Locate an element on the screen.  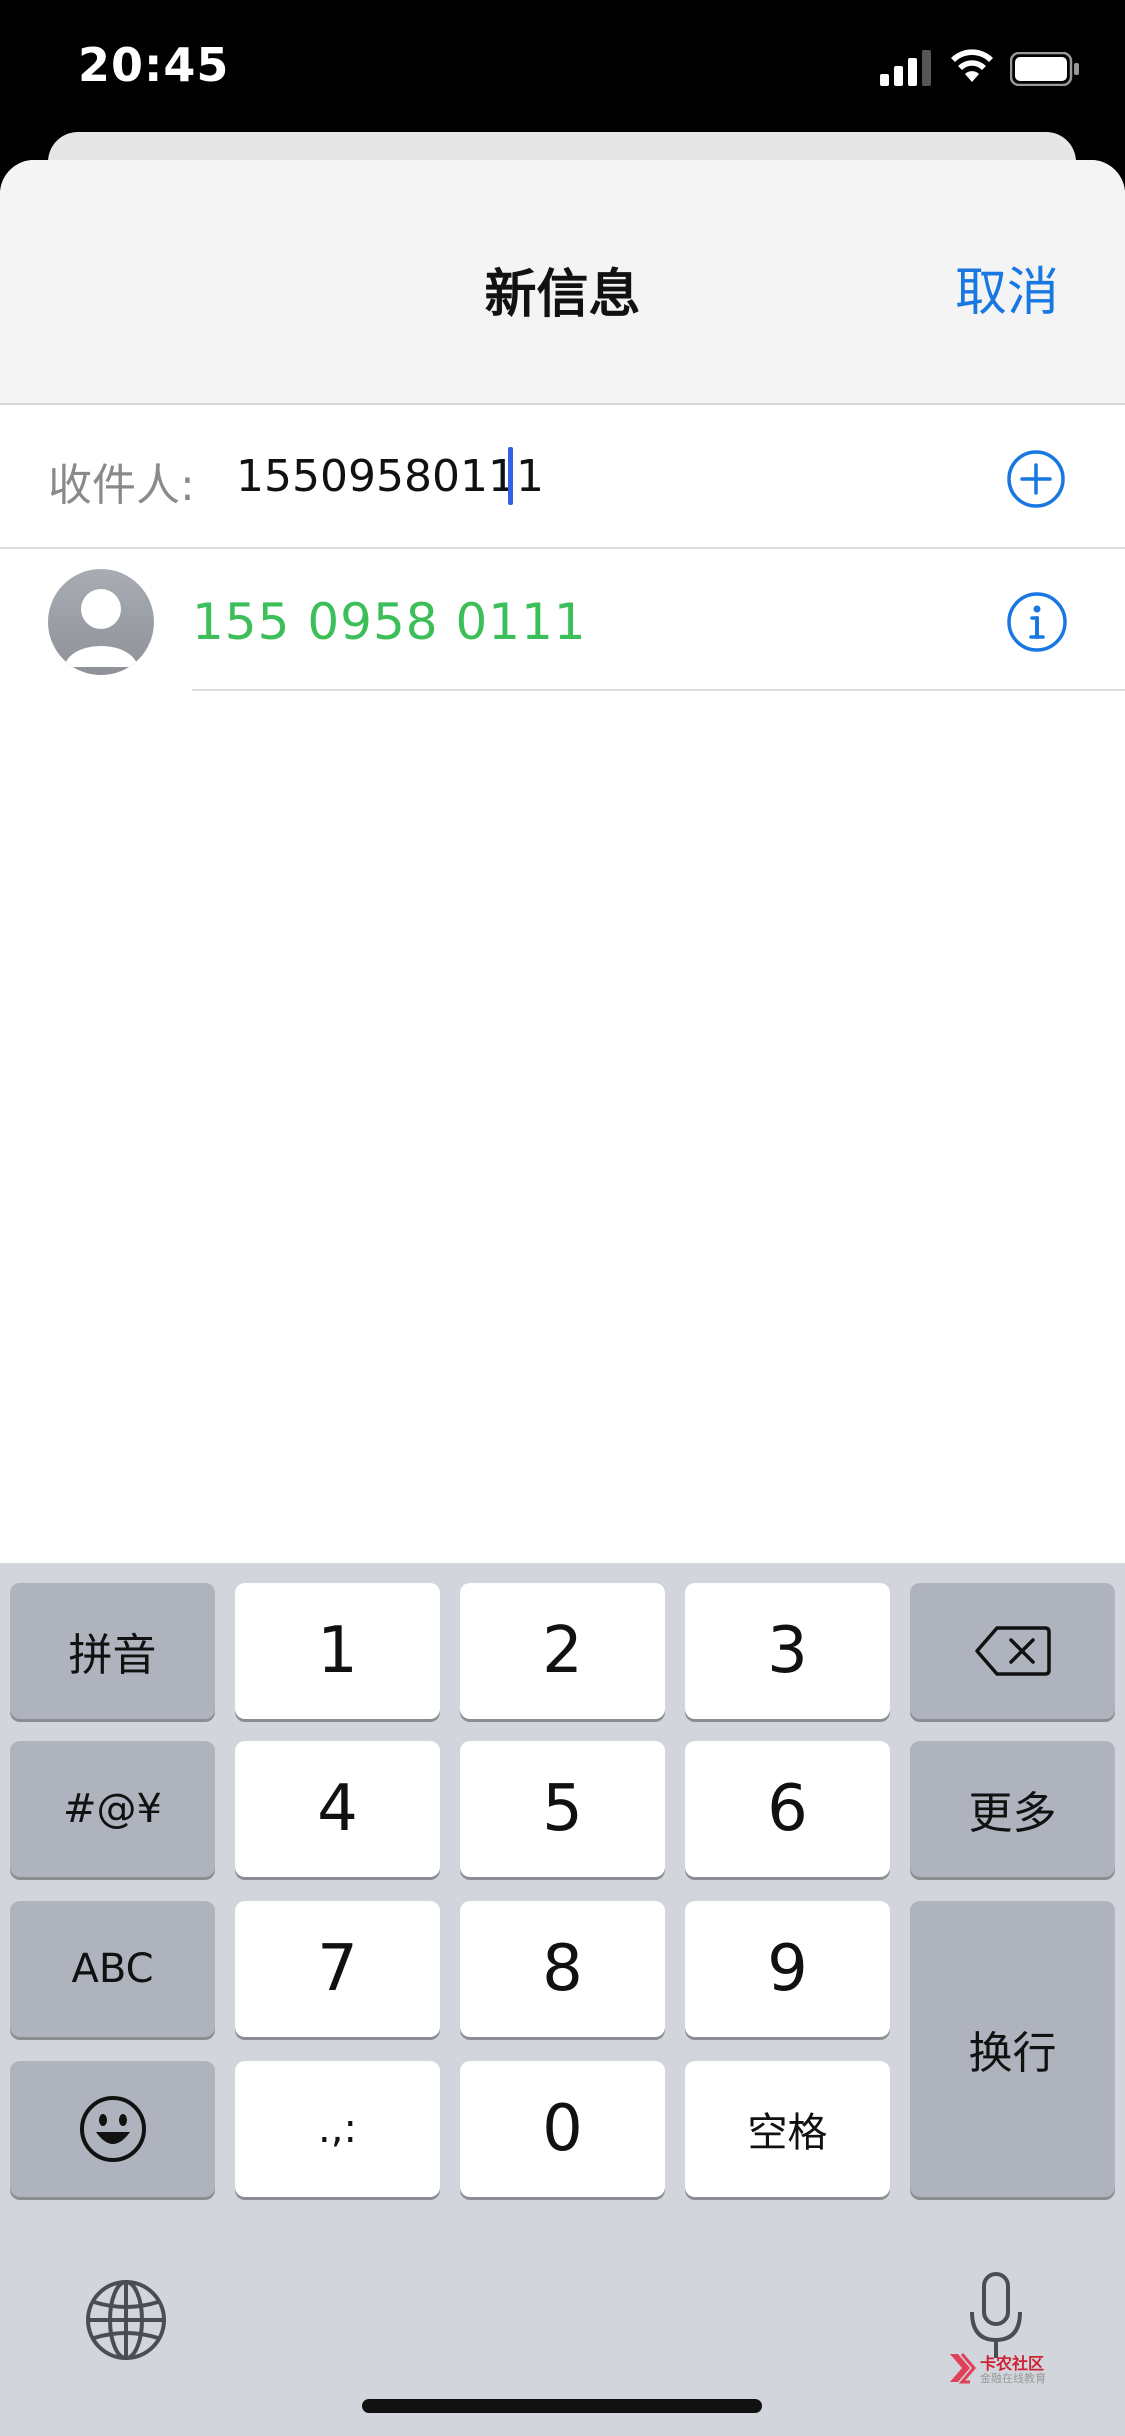
avatar is located at coordinates (101, 622).